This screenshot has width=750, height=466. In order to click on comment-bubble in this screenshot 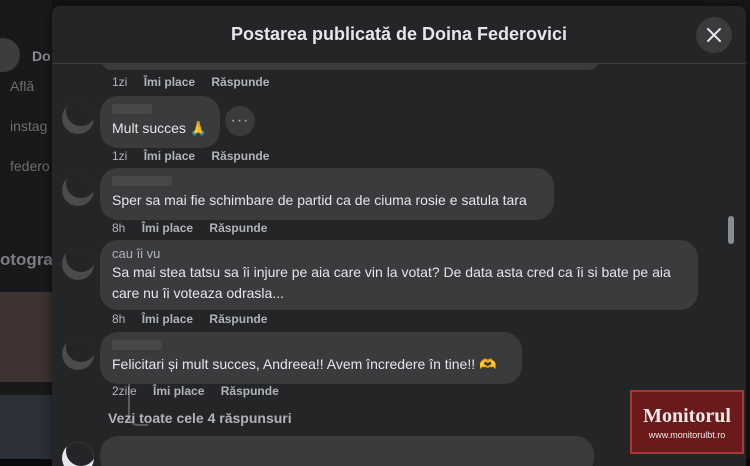, I will do `click(350, 67)`.